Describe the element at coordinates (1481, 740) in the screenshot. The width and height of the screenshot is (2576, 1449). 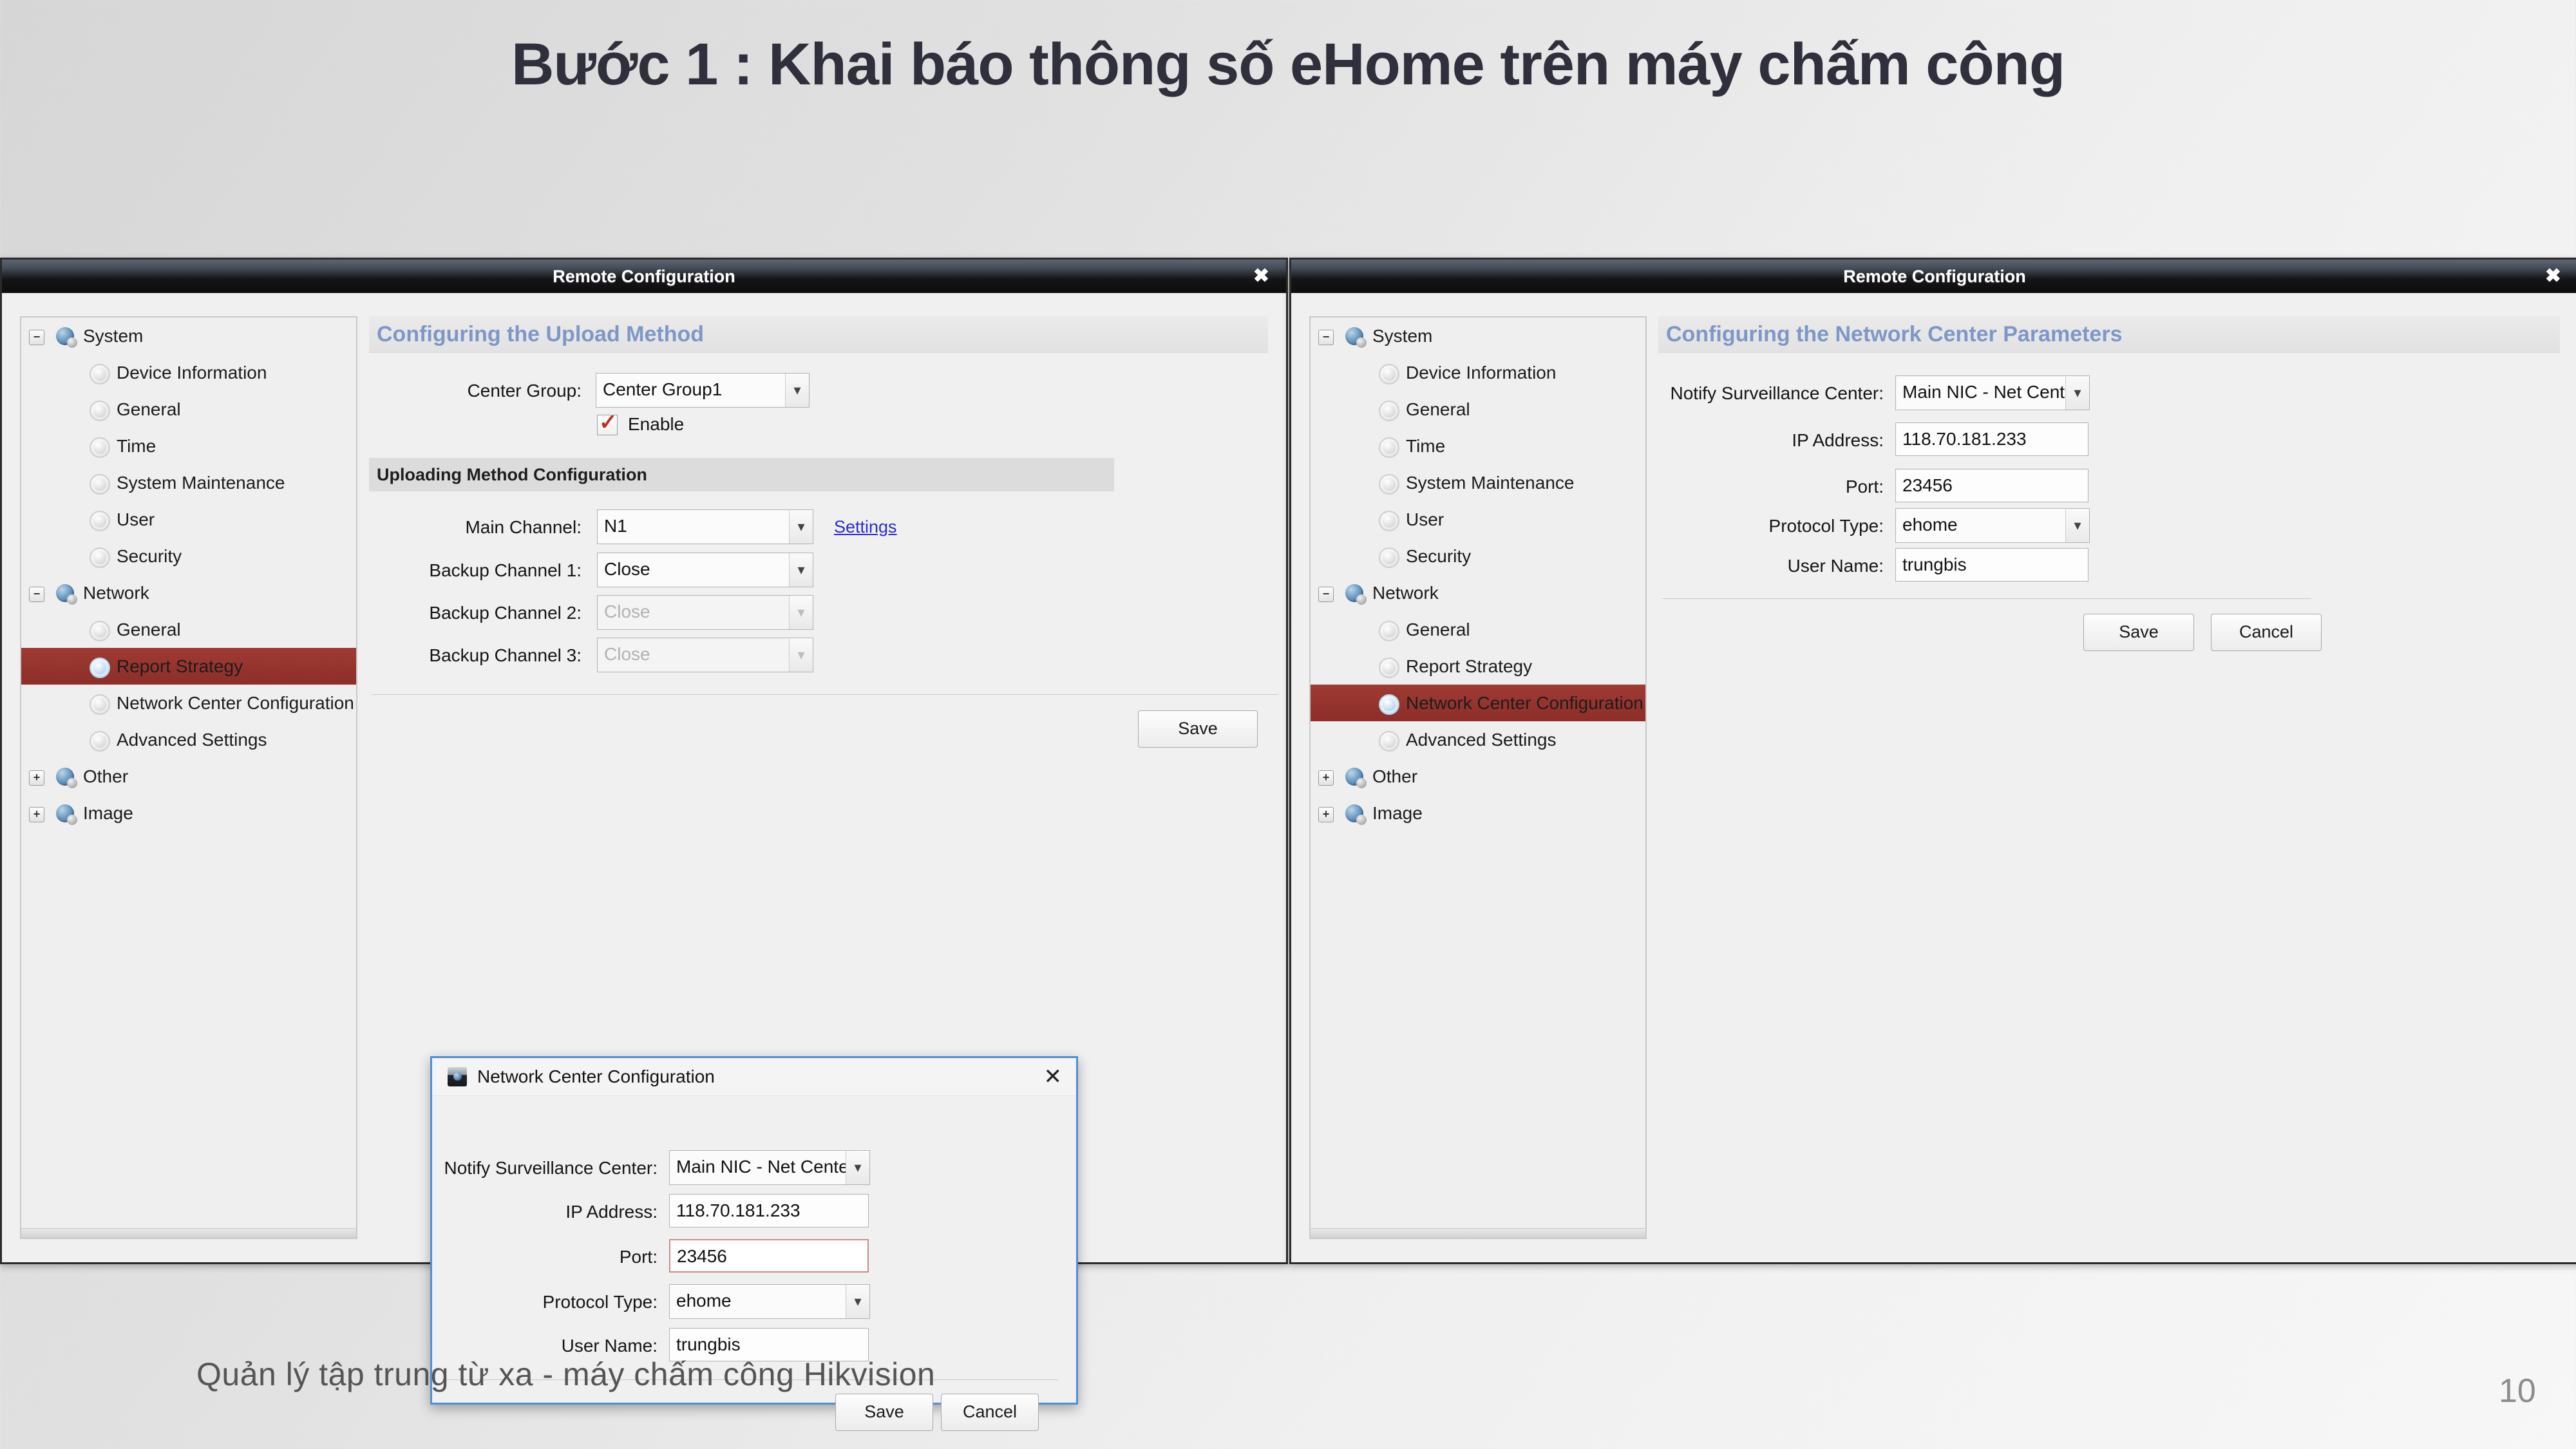
I see `tree-item-label: Advanced Settings` at that location.